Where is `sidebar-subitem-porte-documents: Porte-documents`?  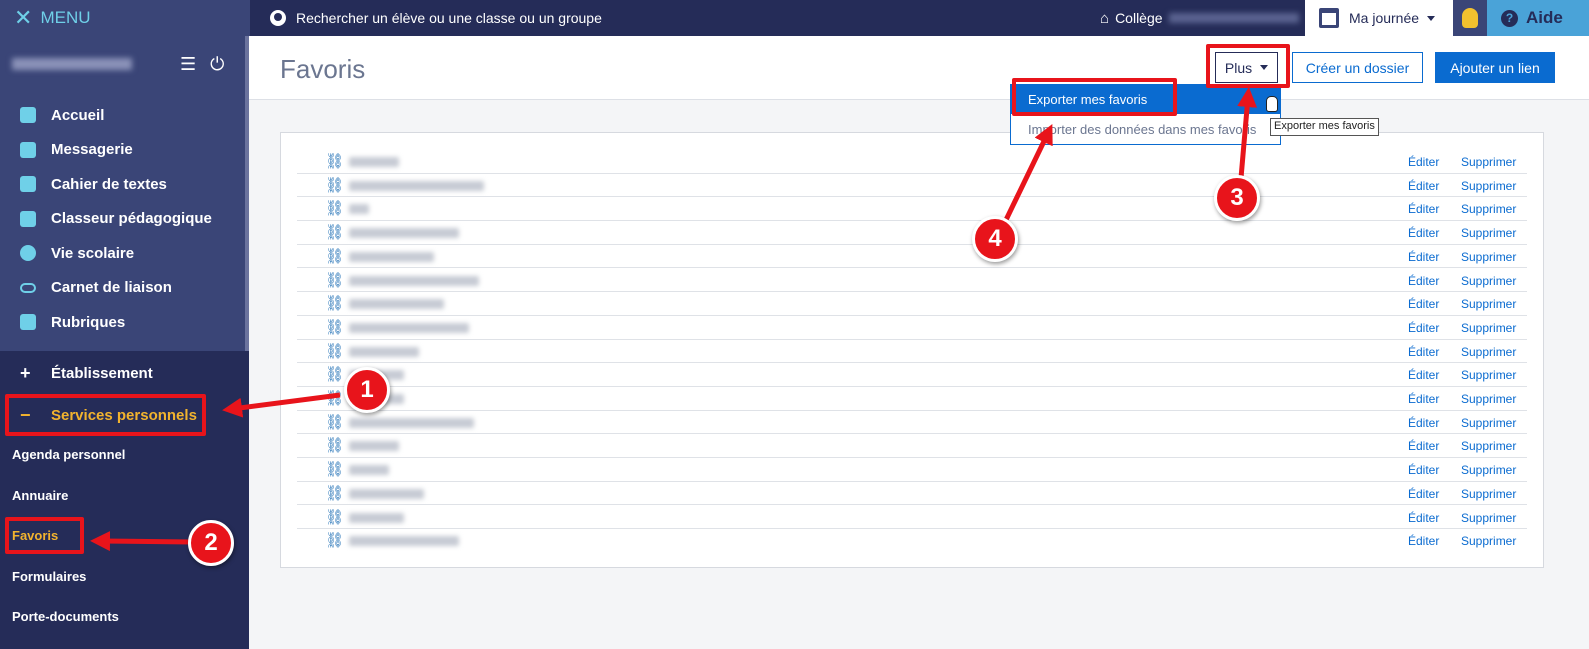
sidebar-subitem-porte-documents: Porte-documents is located at coordinates (65, 616).